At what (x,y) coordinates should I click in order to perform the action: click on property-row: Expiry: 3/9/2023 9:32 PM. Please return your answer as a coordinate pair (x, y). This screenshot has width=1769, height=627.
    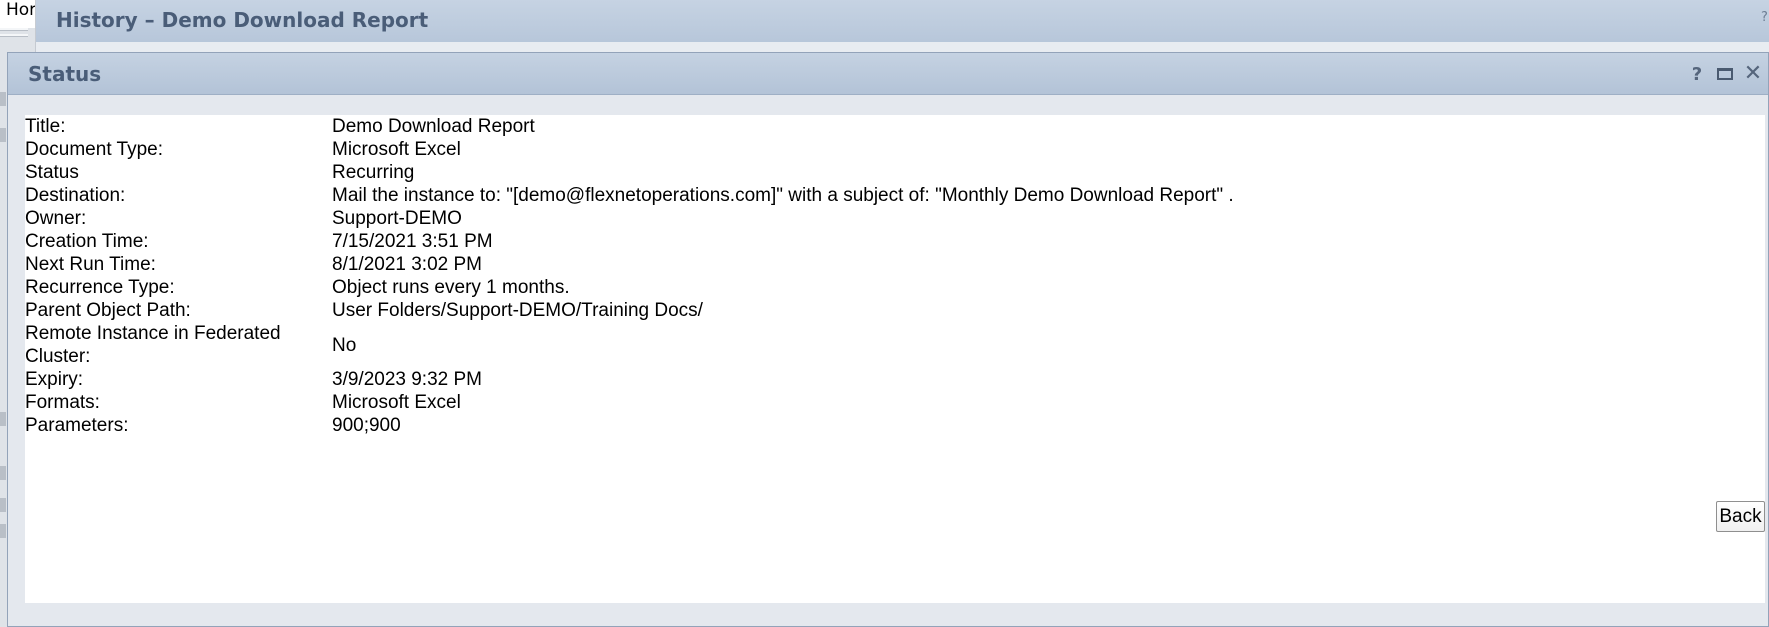
    Looking at the image, I should click on (725, 379).